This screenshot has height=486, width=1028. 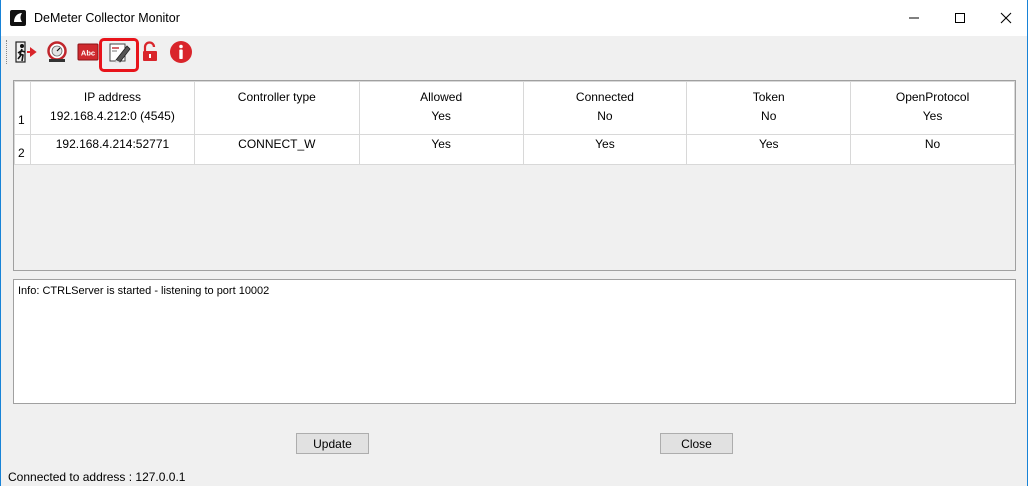 I want to click on column-header-allowed: Allowed, so click(x=441, y=97).